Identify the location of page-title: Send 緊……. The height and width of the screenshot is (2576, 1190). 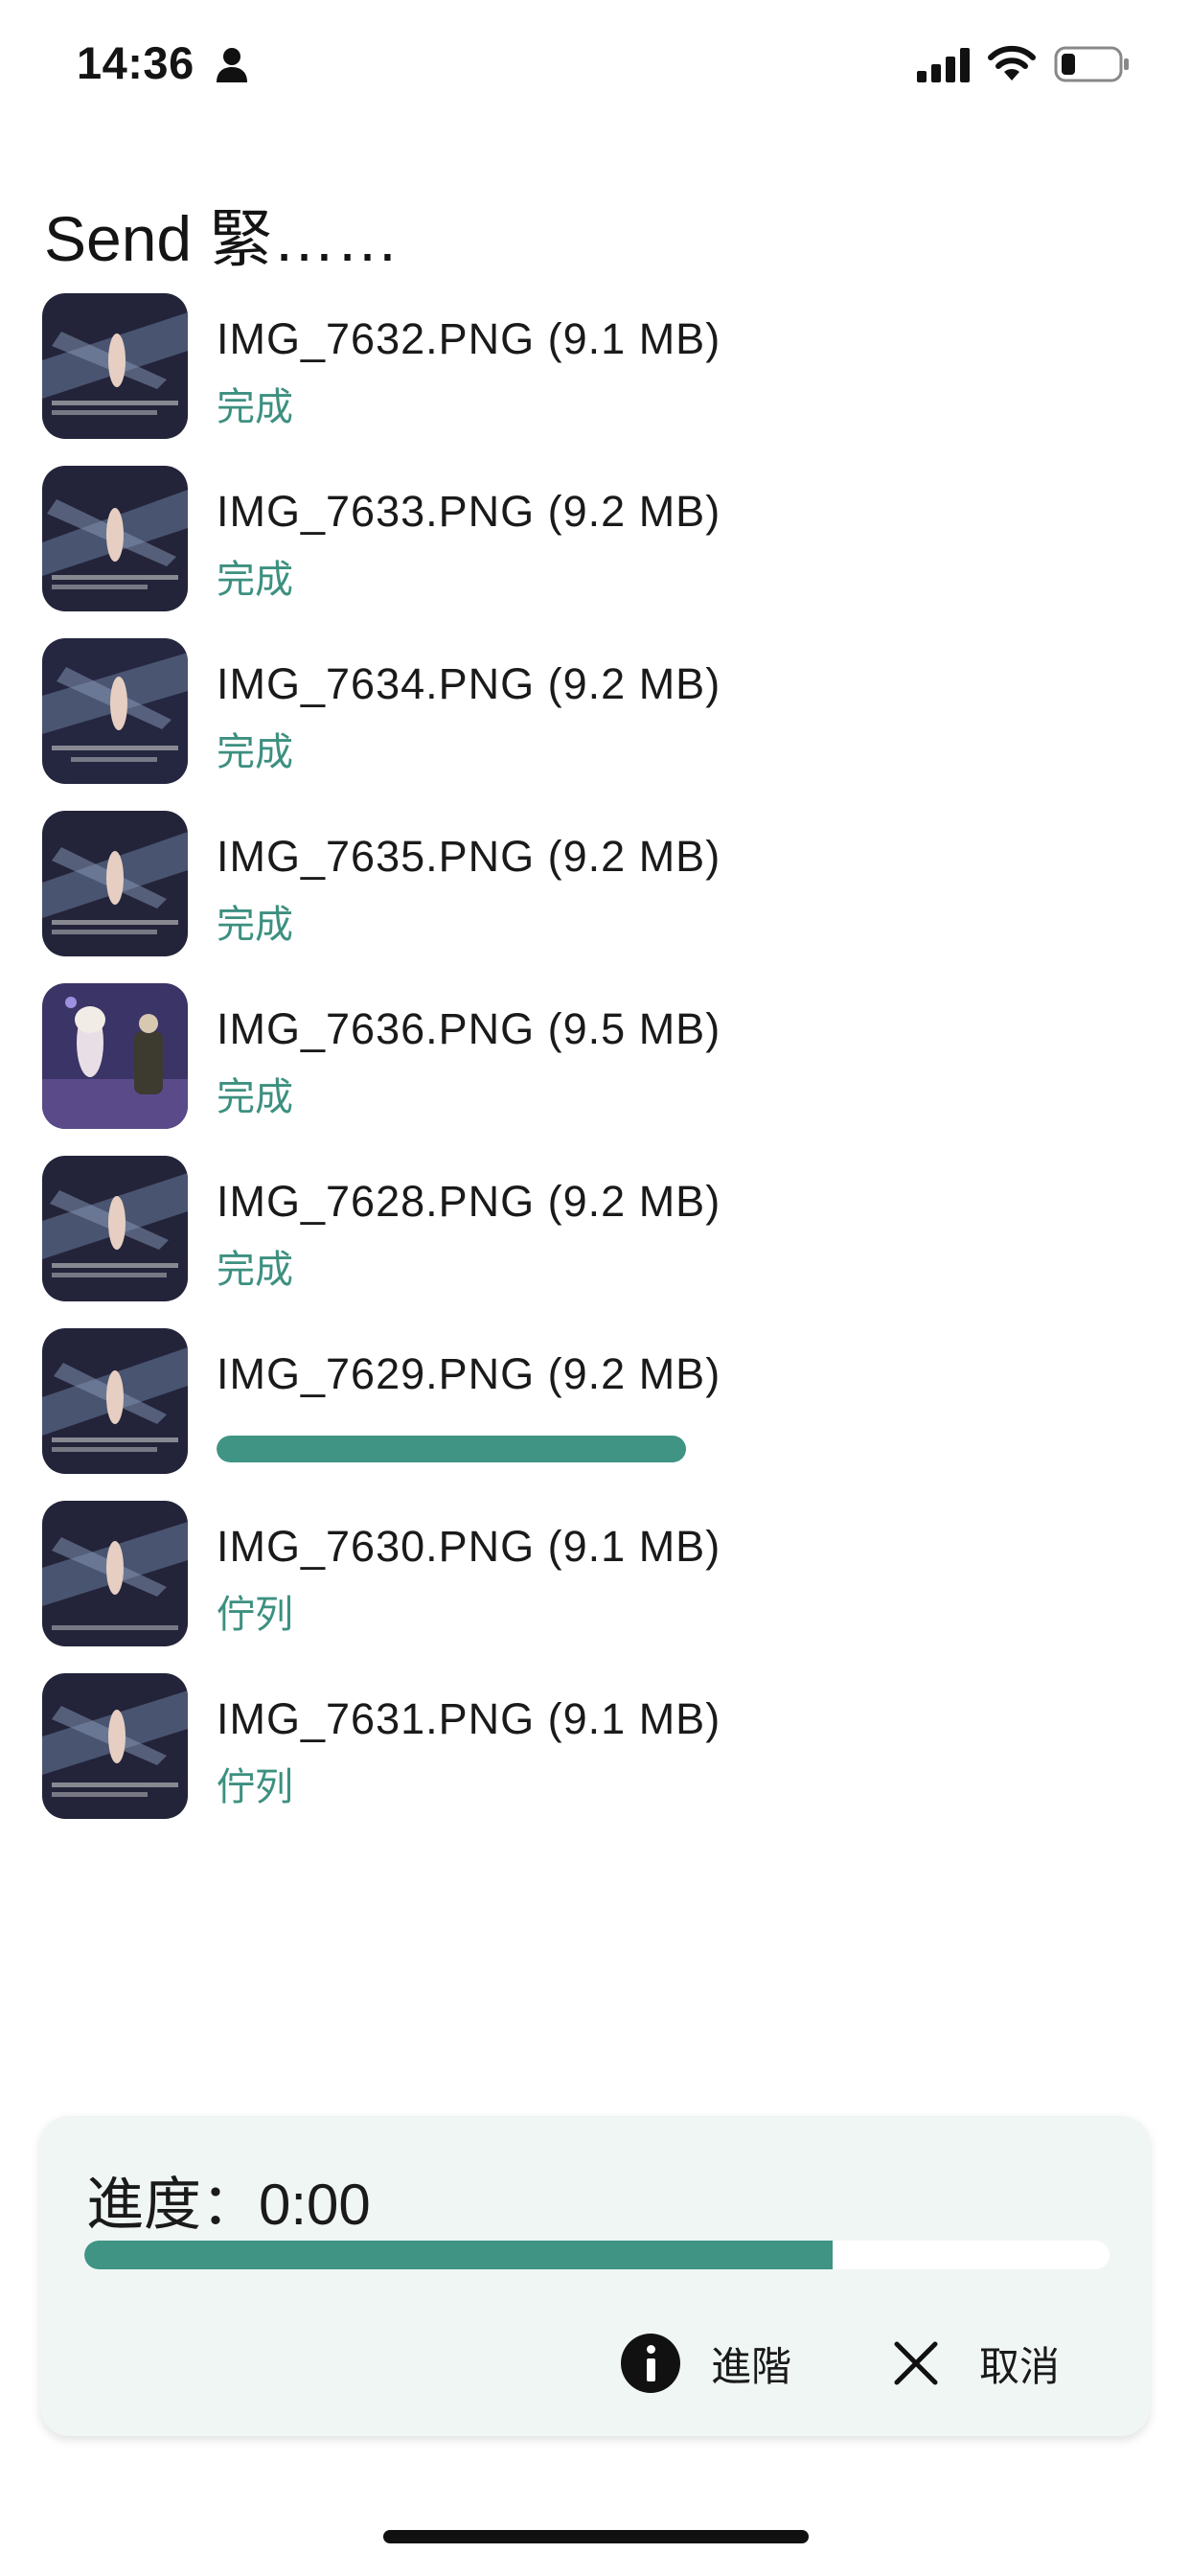
(222, 238).